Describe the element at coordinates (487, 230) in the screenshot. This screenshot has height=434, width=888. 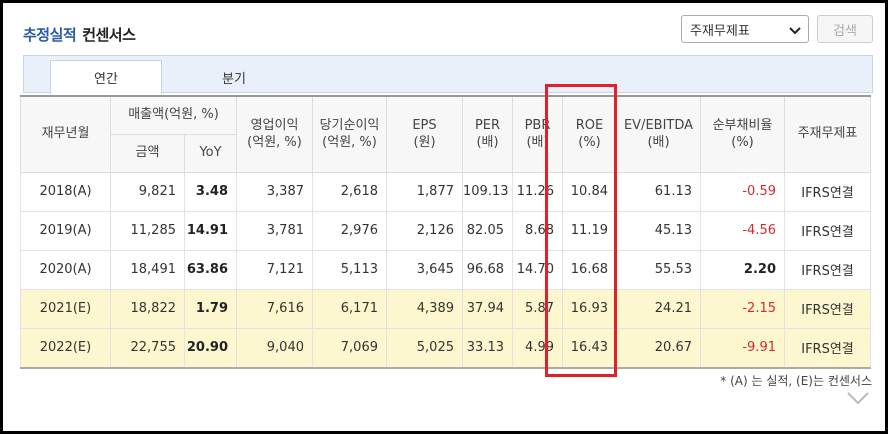
I see `cell-per: 82.05` at that location.